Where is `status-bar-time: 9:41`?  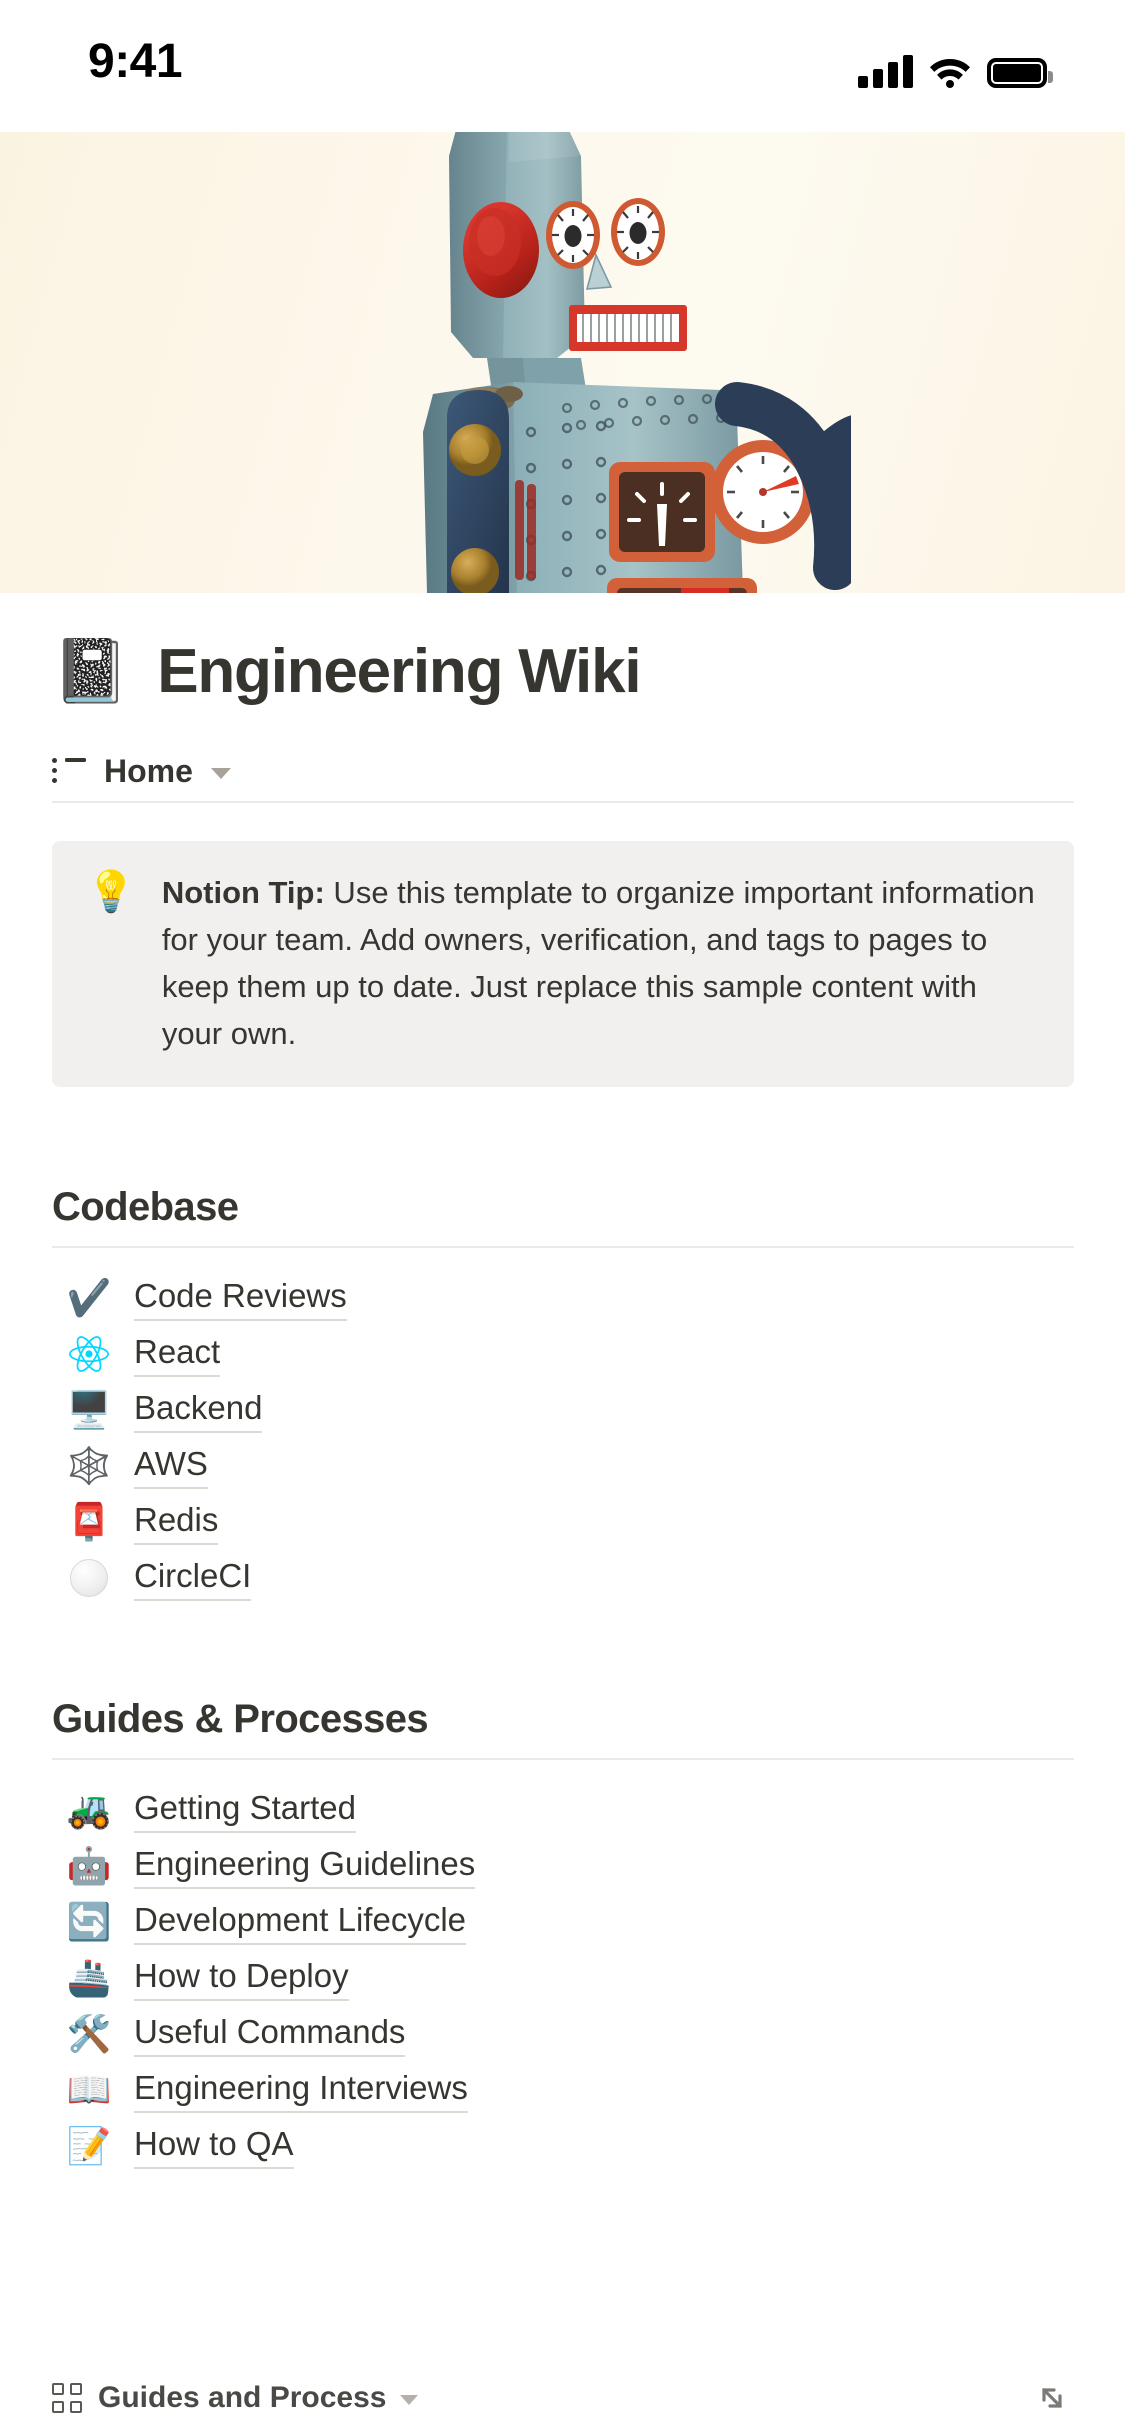
status-bar-time: 9:41 is located at coordinates (135, 61).